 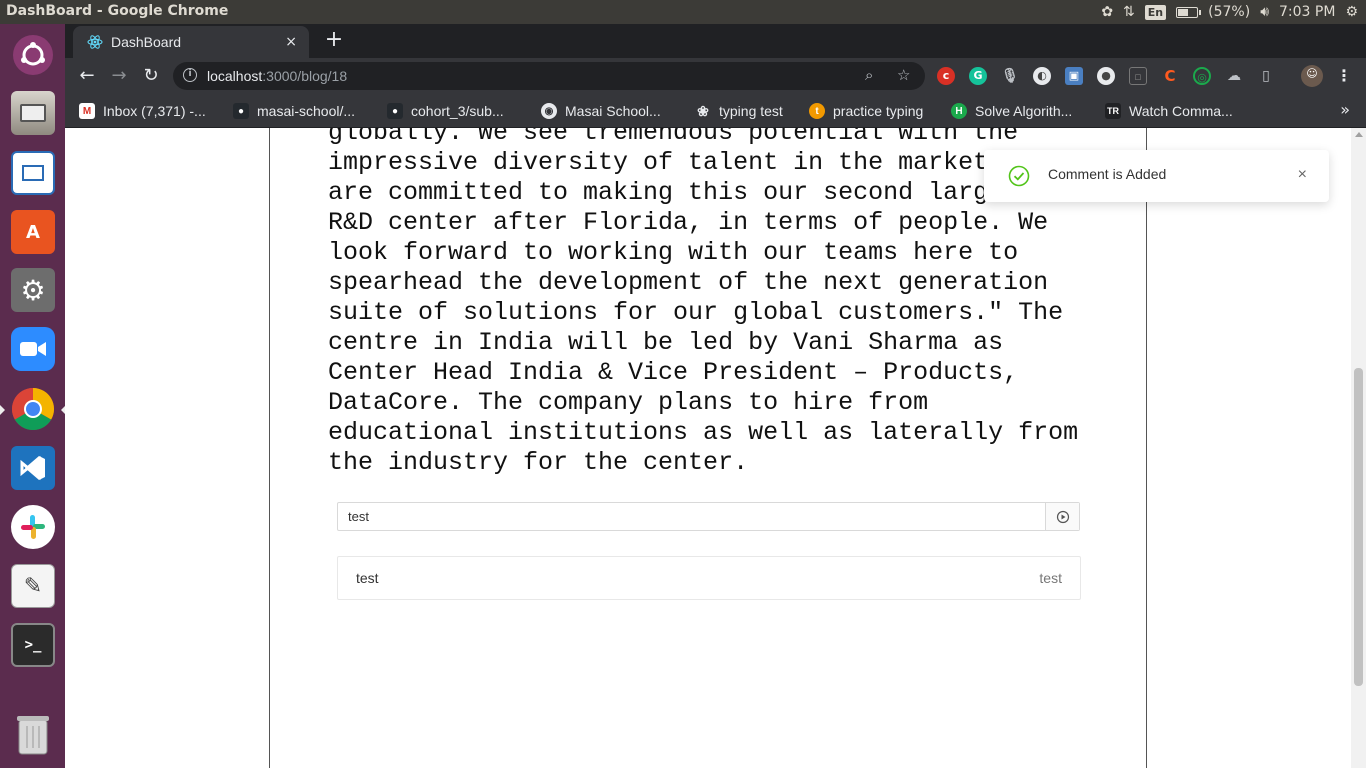 What do you see at coordinates (1202, 76) in the screenshot?
I see `extension-green-ring-icon: ◎` at bounding box center [1202, 76].